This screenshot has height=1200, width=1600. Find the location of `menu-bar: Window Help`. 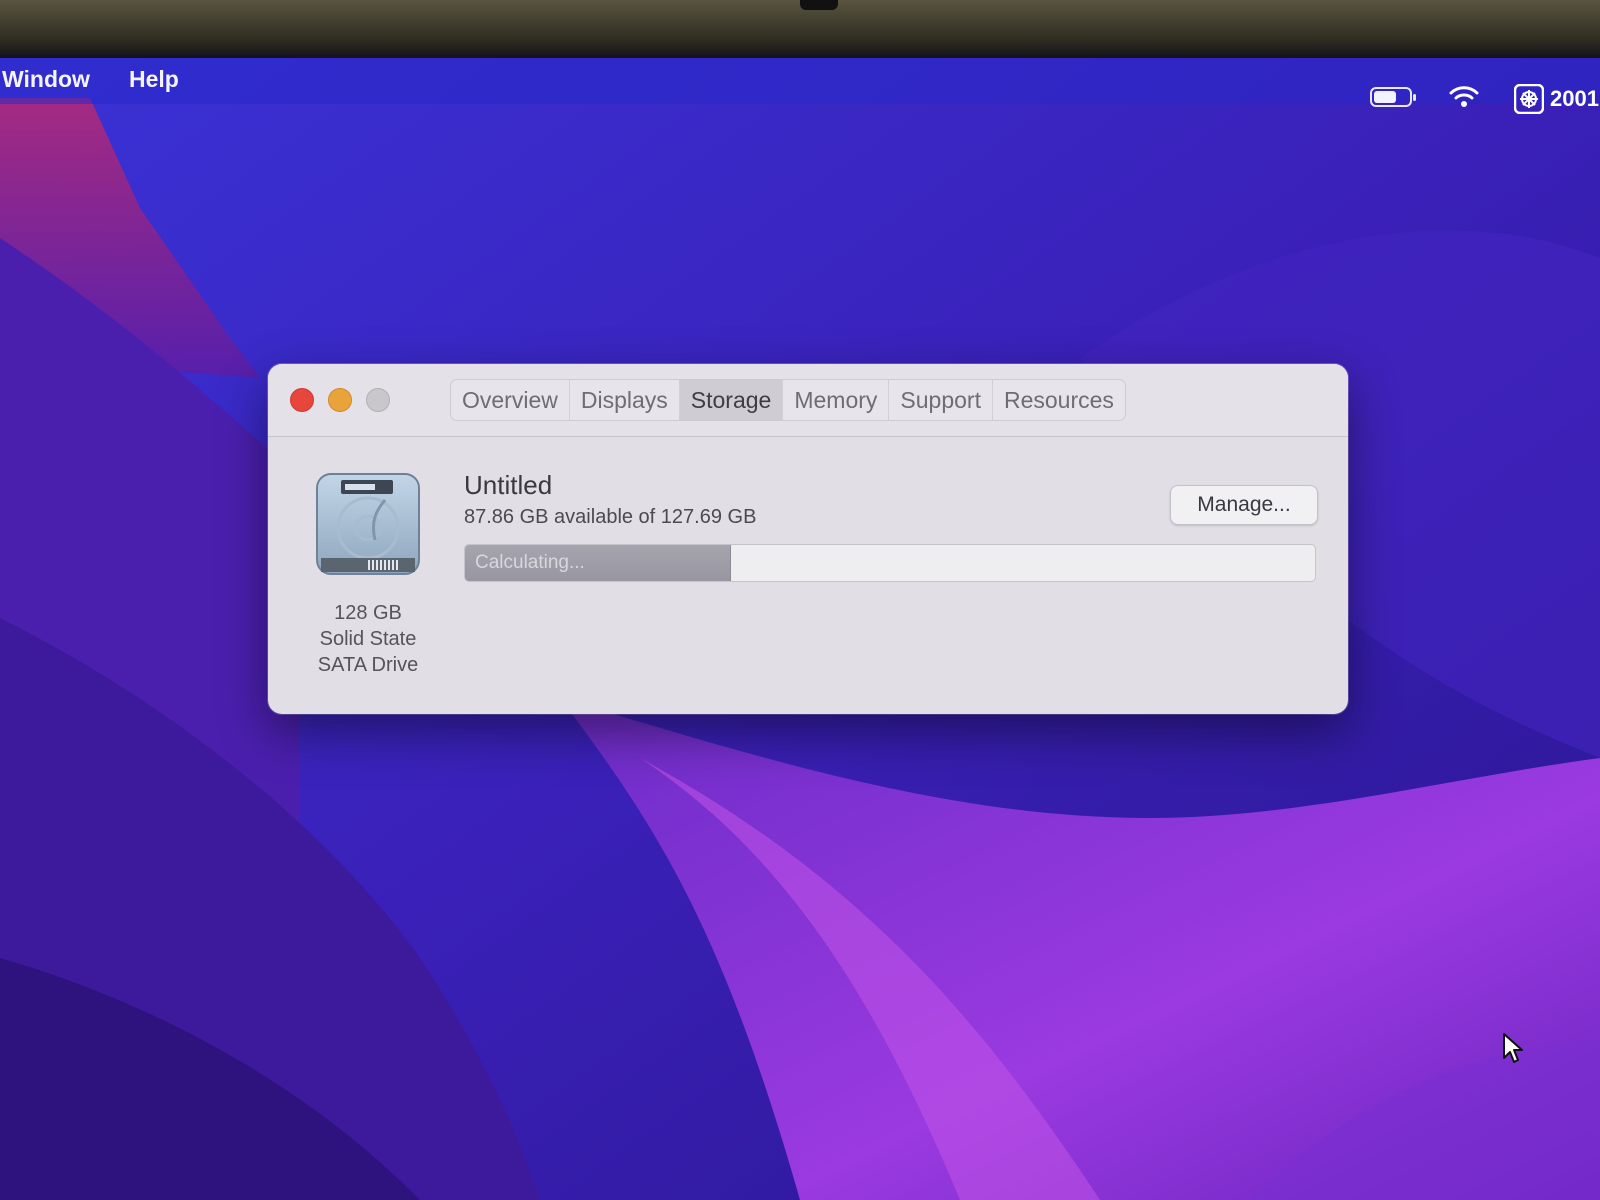

menu-bar: Window Help is located at coordinates (800, 81).